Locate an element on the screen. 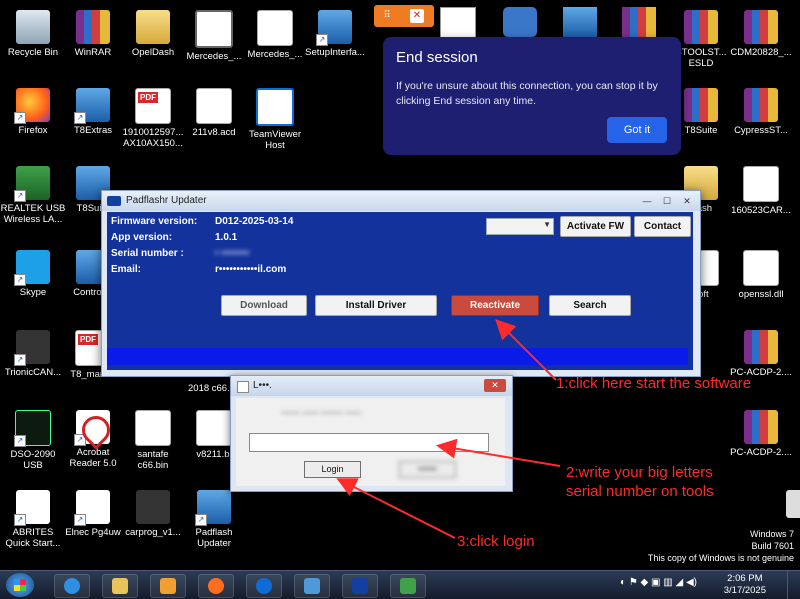  teamviewer-tab-icon is located at coordinates (793, 504).